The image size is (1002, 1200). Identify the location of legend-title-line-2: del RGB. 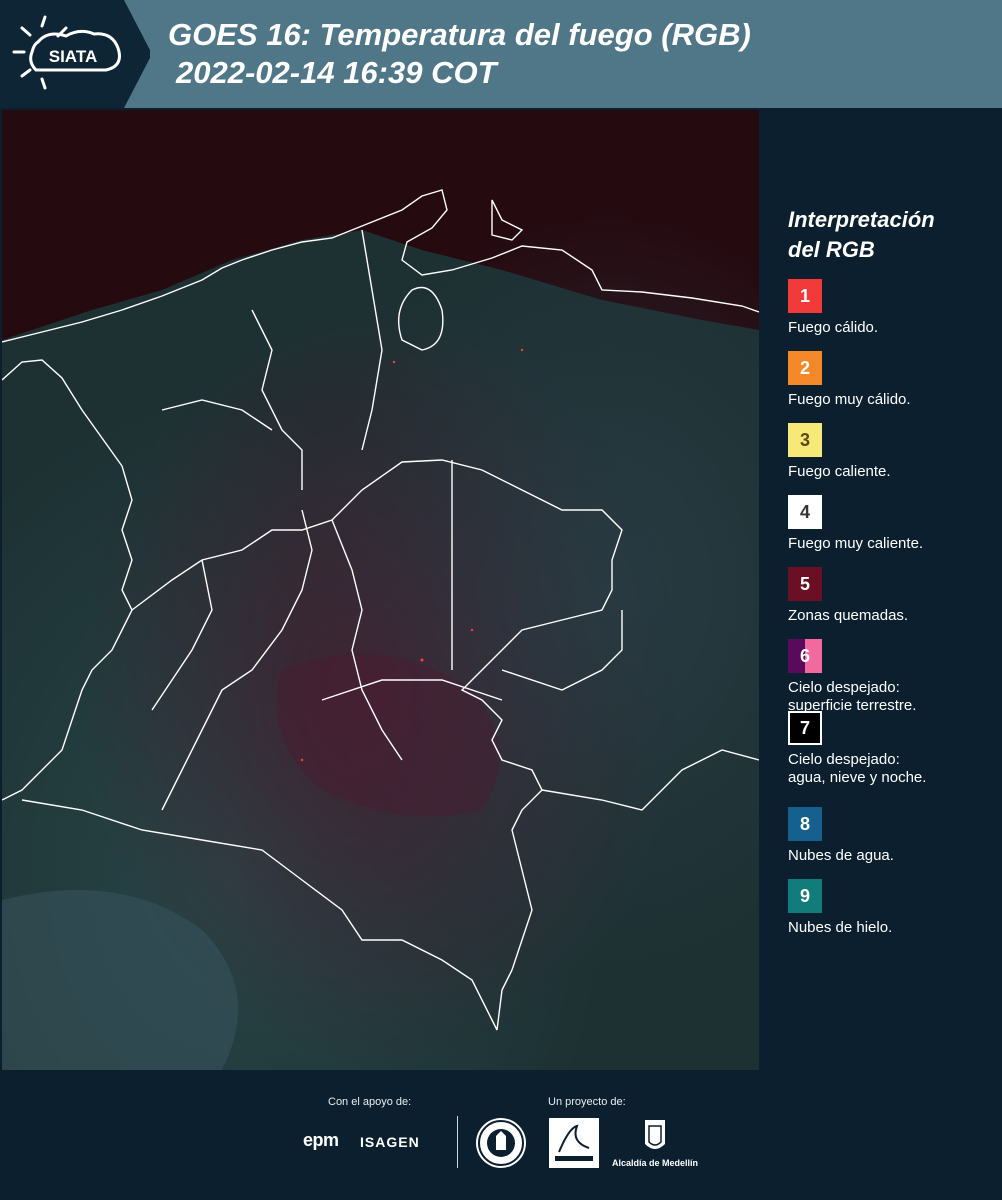
(831, 249).